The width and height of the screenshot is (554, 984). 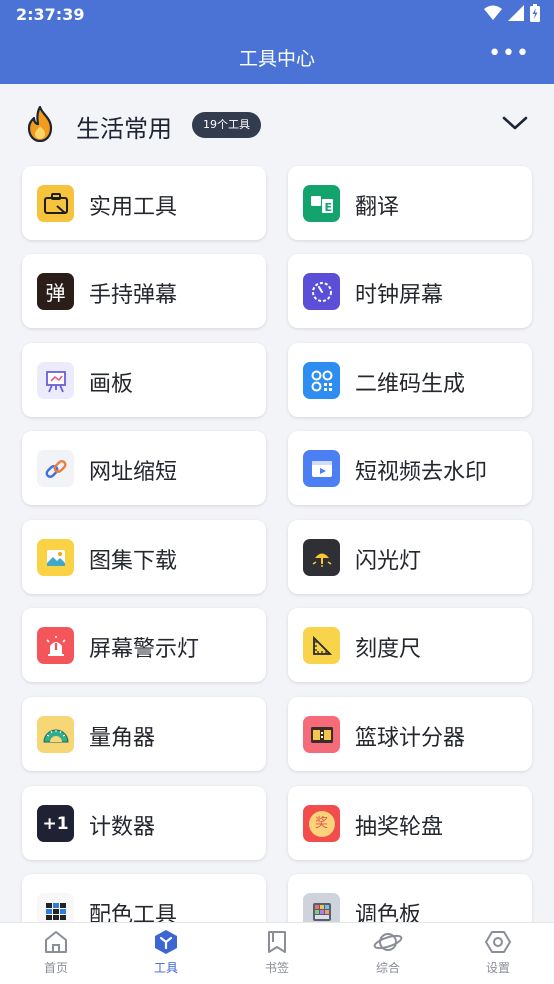 I want to click on qrcode-icon, so click(x=321, y=380).